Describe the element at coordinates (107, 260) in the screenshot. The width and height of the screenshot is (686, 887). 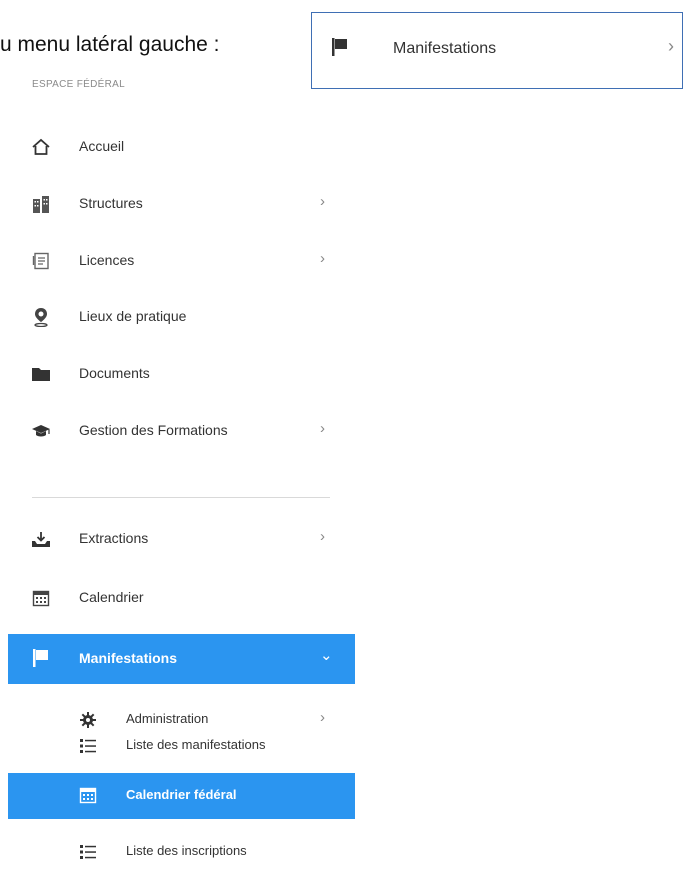
I see `sidebar-item-label: Licences` at that location.